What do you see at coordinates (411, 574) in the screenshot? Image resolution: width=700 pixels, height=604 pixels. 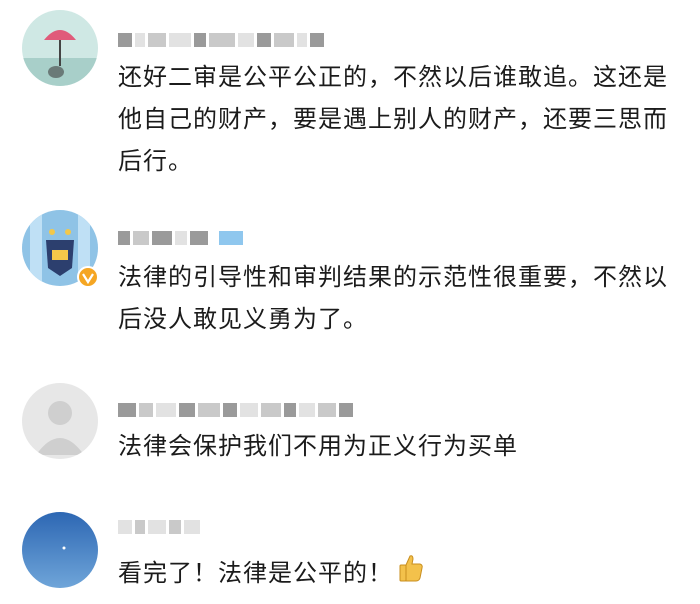 I see `thumbs-up-icon` at bounding box center [411, 574].